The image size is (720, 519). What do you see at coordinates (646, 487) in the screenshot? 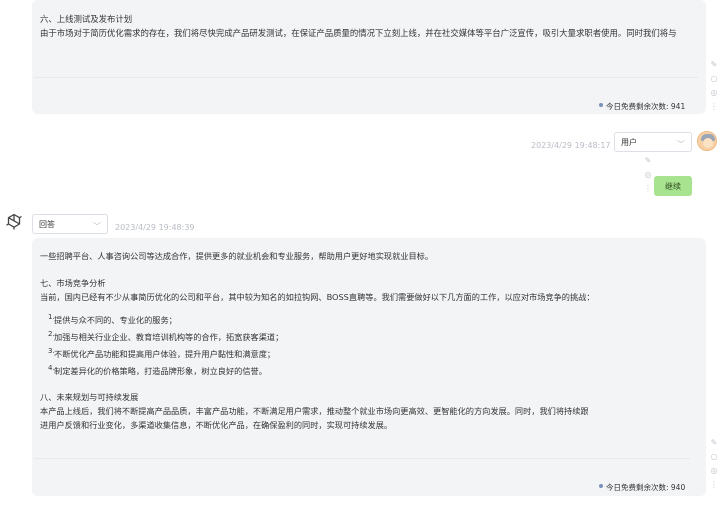
I see `quota-text: 今日免费剩余次数: 940` at bounding box center [646, 487].